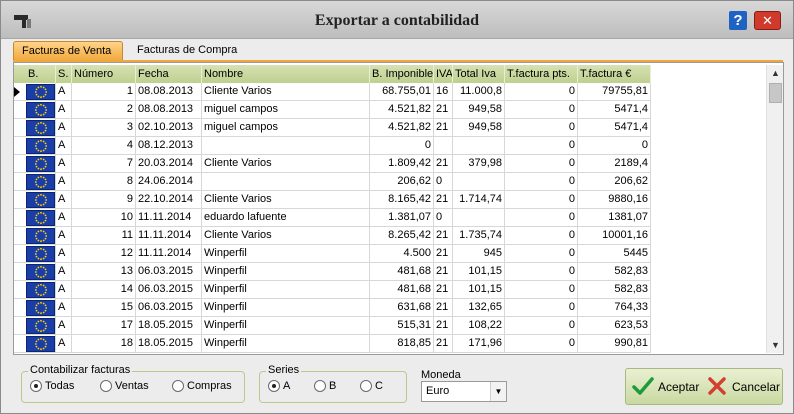  I want to click on cell-total-eur: 206,62, so click(614, 182).